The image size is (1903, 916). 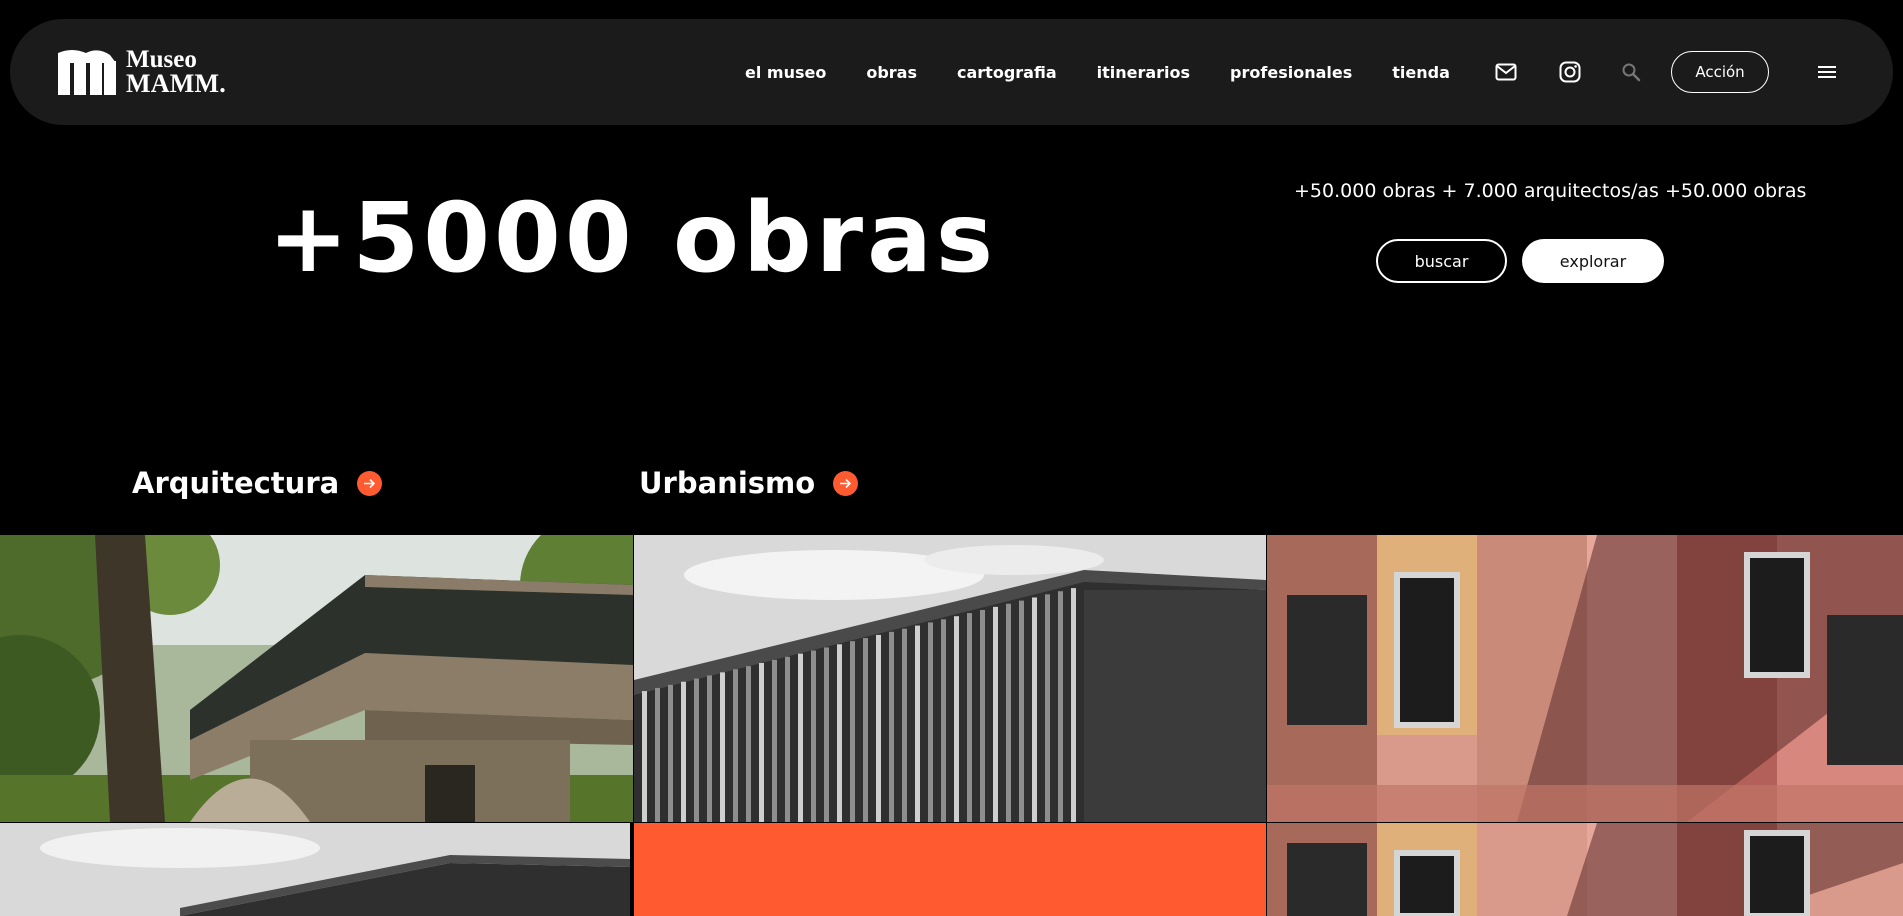 What do you see at coordinates (1143, 72) in the screenshot?
I see `nav-link-itinerarios: itinerarios` at bounding box center [1143, 72].